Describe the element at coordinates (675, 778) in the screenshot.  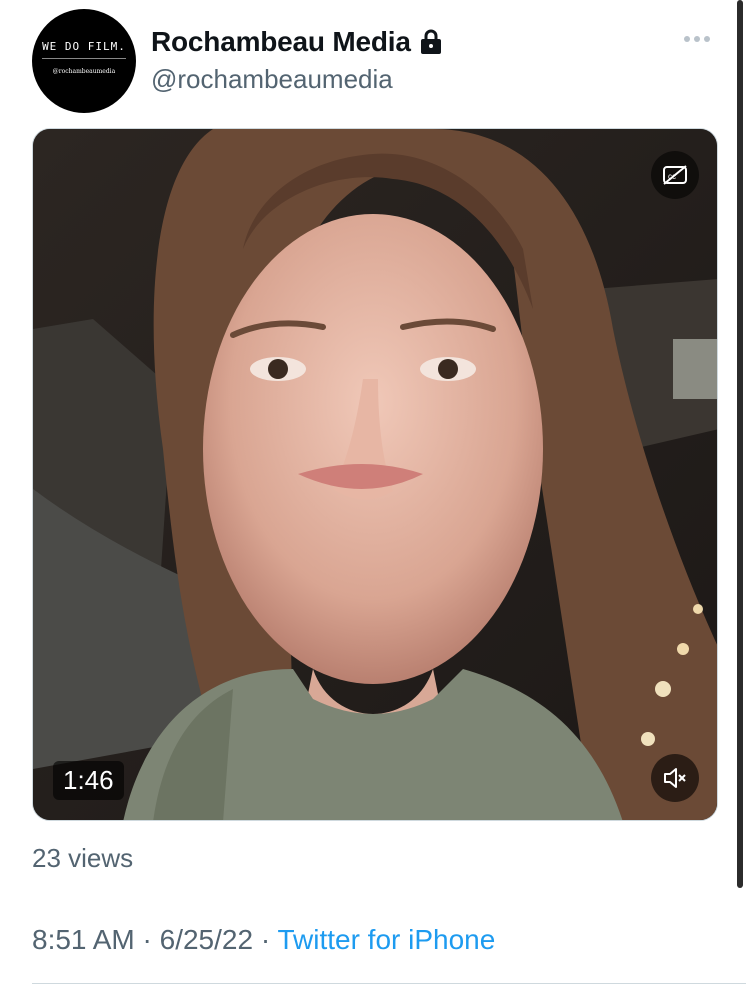
I see `volume-muted-icon` at that location.